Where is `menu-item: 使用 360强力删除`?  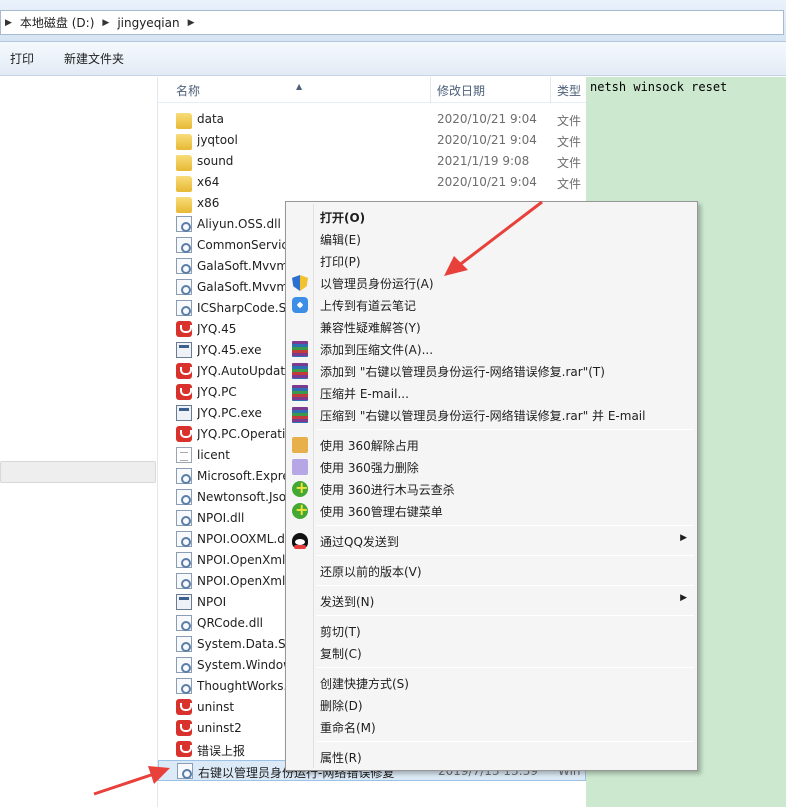 menu-item: 使用 360强力删除 is located at coordinates (491, 467).